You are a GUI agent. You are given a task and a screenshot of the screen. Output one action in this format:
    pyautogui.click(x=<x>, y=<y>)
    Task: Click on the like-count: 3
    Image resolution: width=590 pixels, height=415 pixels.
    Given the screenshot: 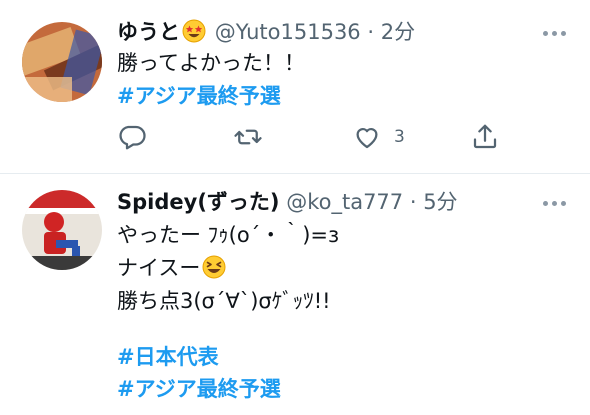 What is the action you would take?
    pyautogui.click(x=399, y=137)
    